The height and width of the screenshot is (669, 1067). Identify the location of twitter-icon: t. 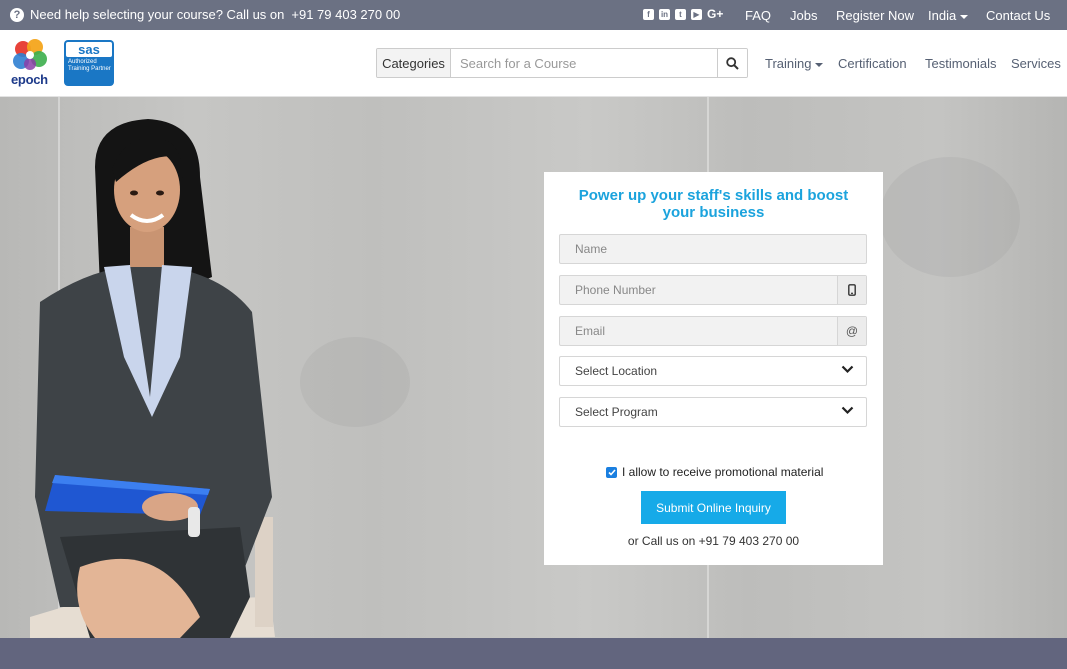
(680, 14).